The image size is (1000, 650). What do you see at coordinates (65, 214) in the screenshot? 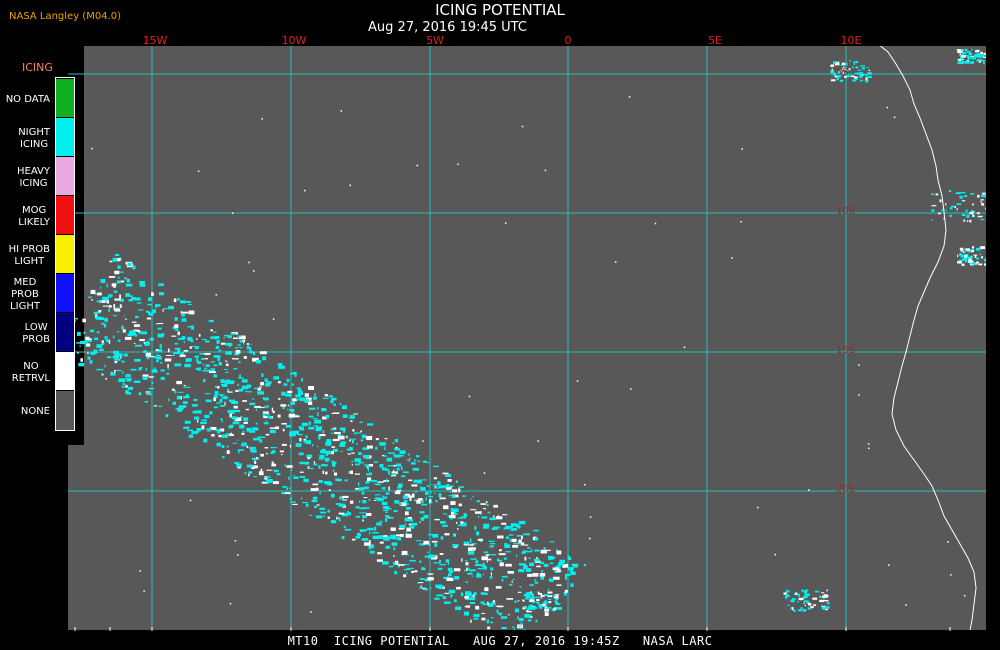
I see `legend-swatch-mog-likely` at bounding box center [65, 214].